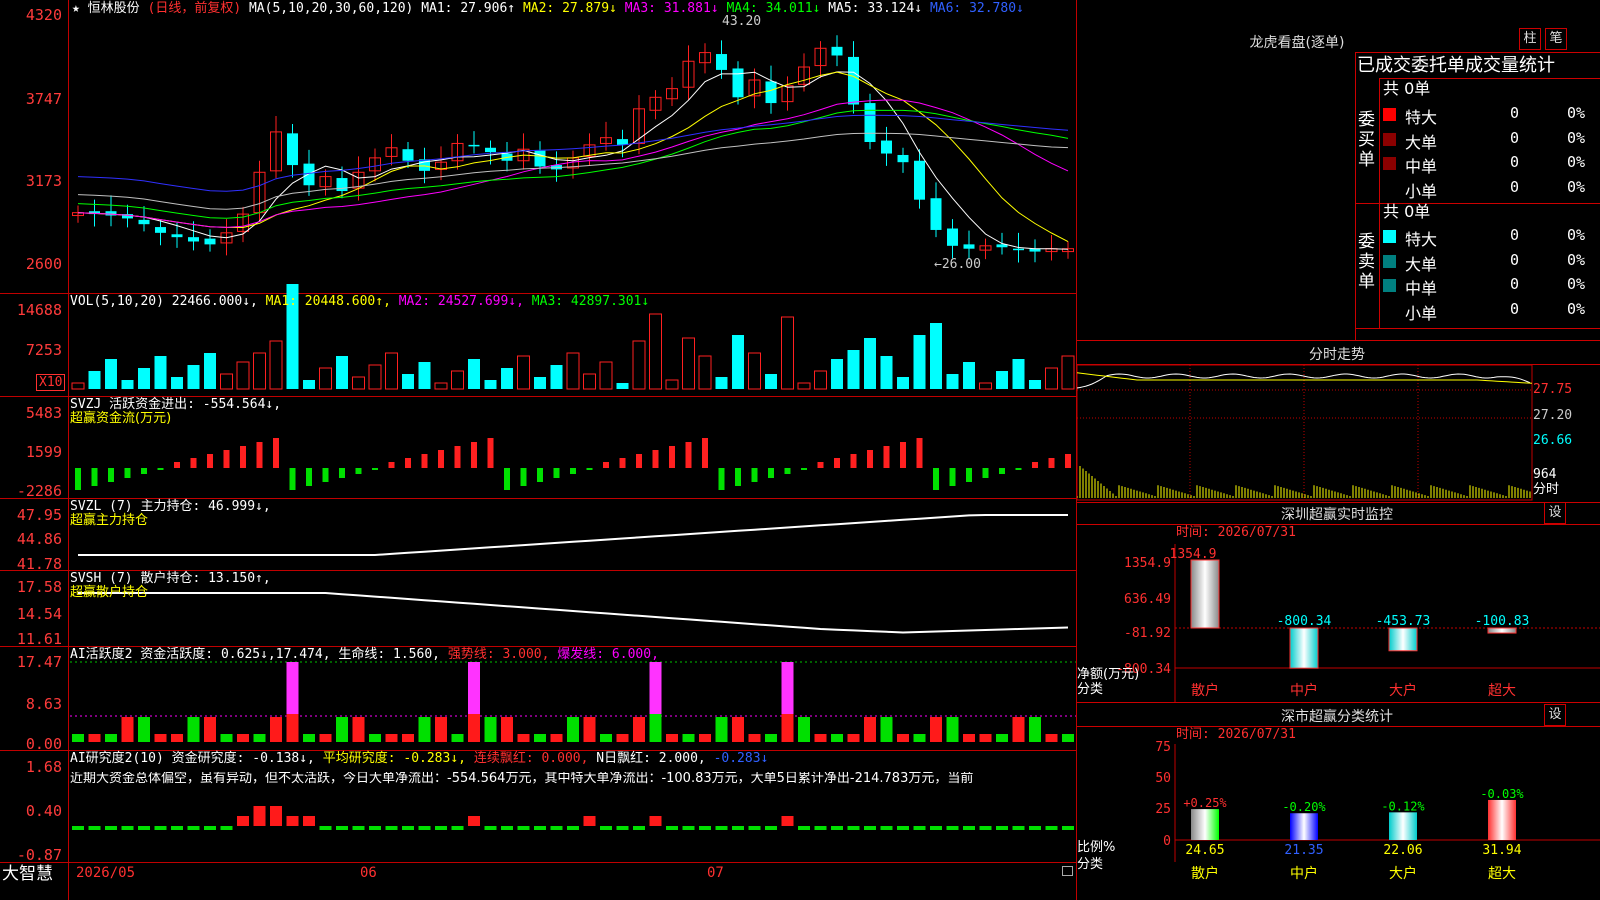  What do you see at coordinates (531, 758) in the screenshot?
I see `ai2-red: 连续飘红: 0.000,` at bounding box center [531, 758].